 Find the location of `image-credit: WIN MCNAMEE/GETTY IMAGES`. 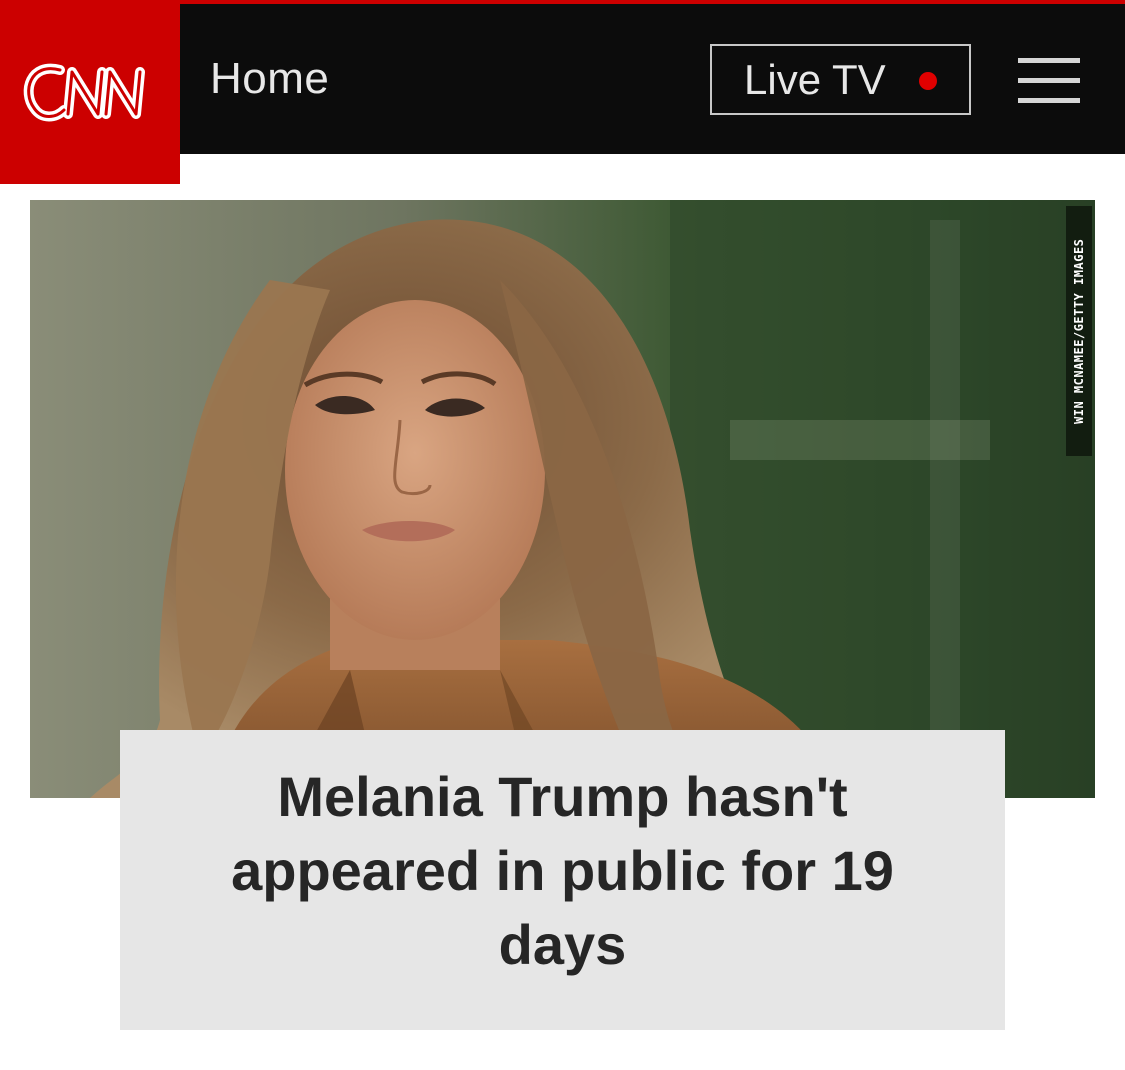

image-credit: WIN MCNAMEE/GETTY IMAGES is located at coordinates (1079, 331).